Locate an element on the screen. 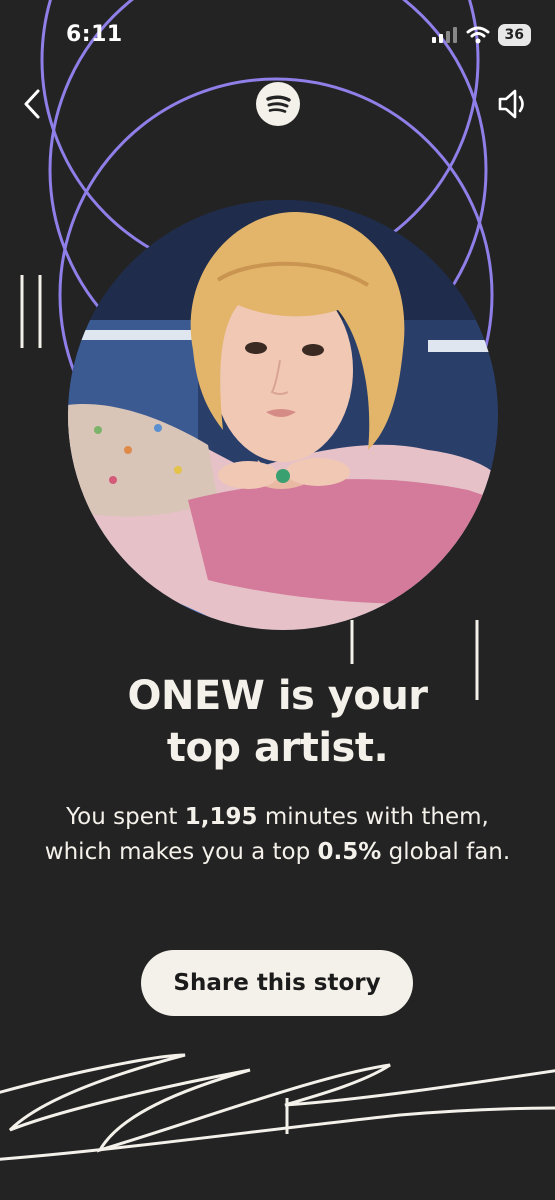  sound-button is located at coordinates (513, 104).